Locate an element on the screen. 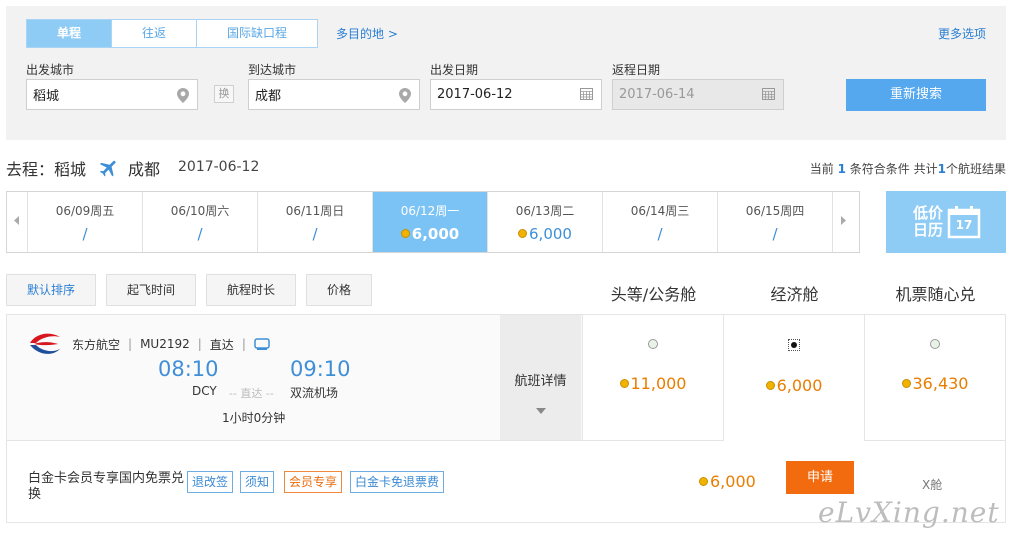 Image resolution: width=1028 pixels, height=547 pixels. flight-number: MU2192 is located at coordinates (165, 344).